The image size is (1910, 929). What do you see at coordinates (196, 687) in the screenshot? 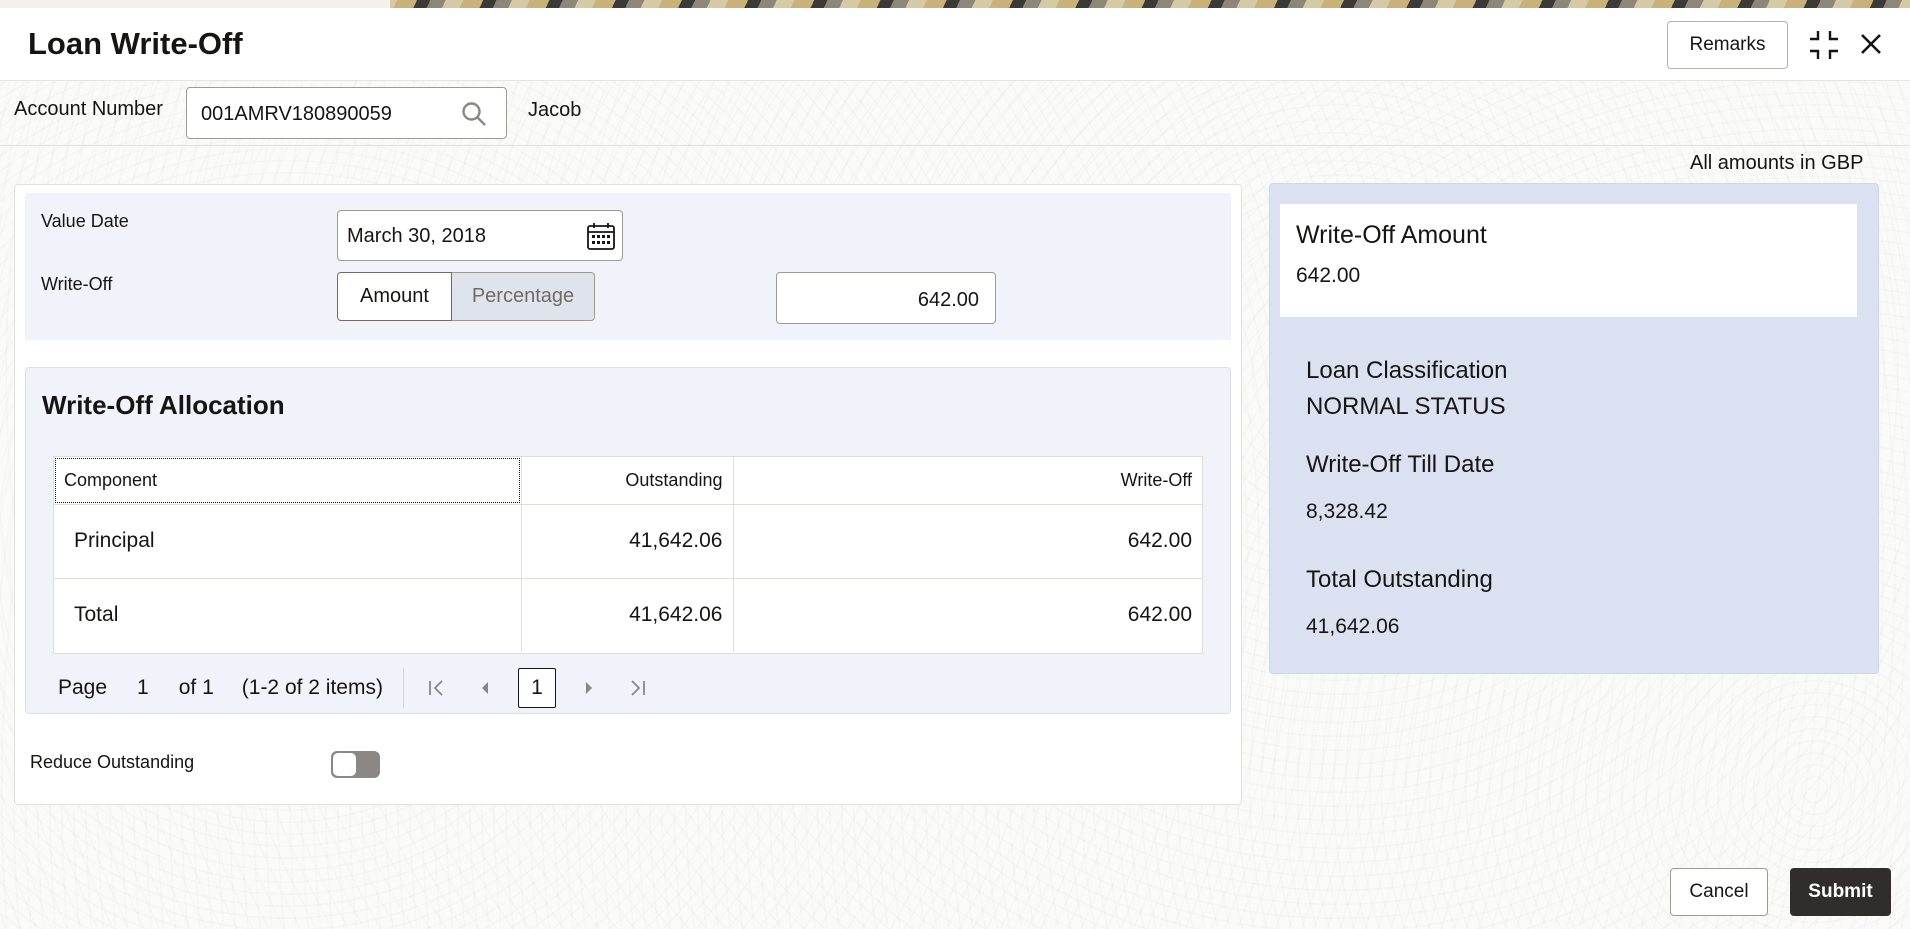
I see `page-total: of 1` at bounding box center [196, 687].